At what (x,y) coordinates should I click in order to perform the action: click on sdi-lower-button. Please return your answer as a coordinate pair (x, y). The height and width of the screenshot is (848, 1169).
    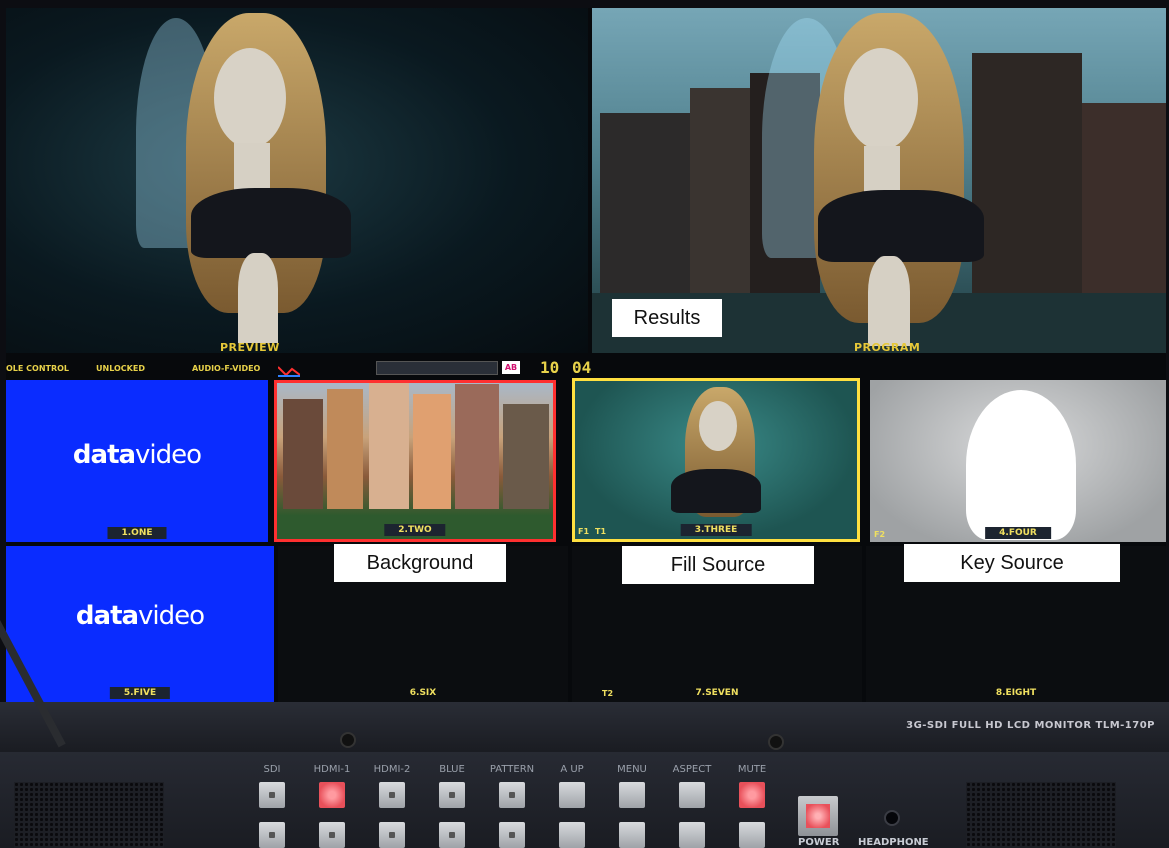
    Looking at the image, I should click on (272, 835).